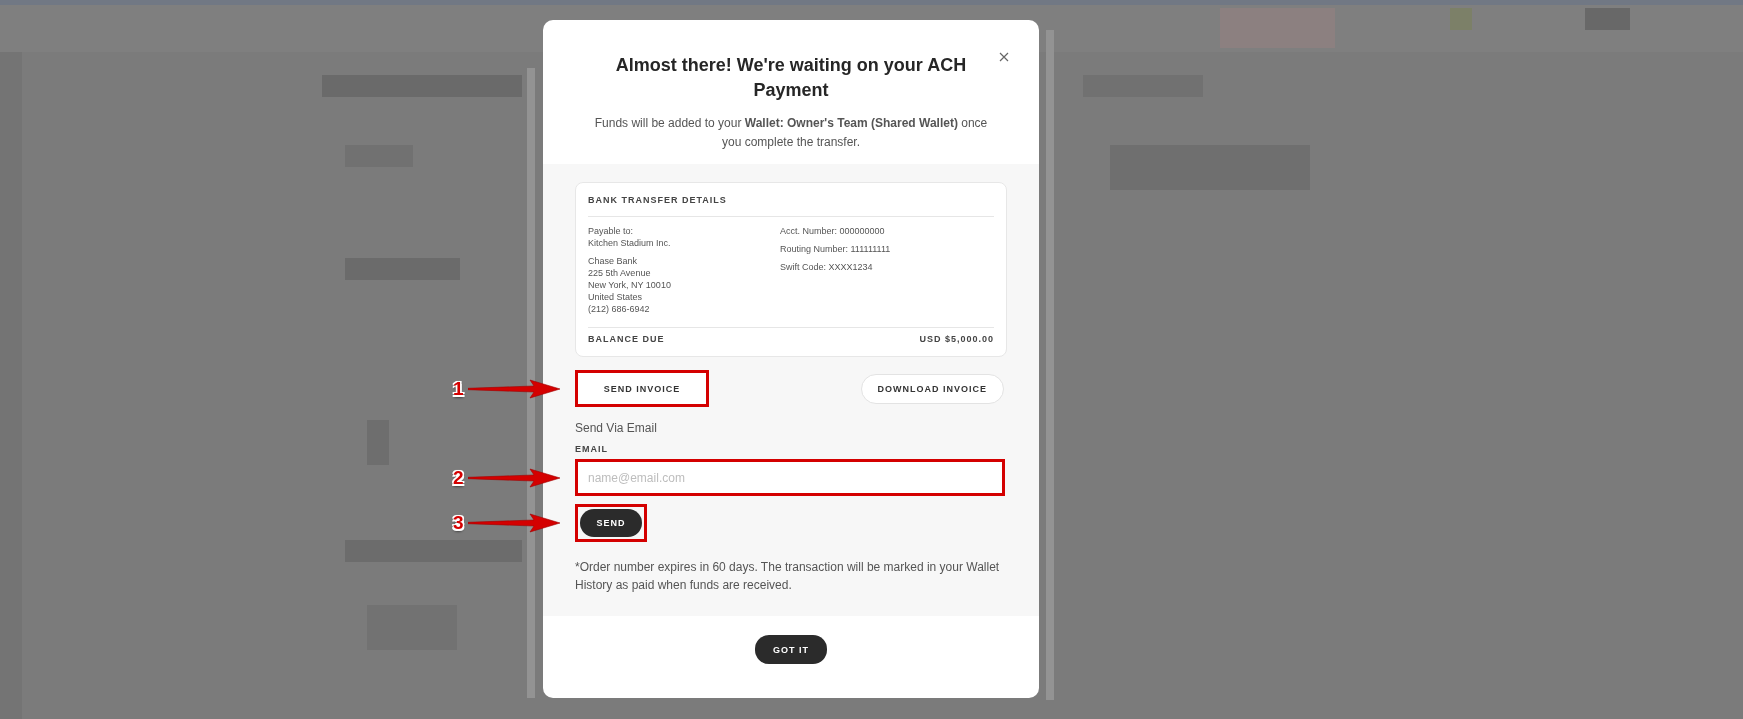 The width and height of the screenshot is (1743, 719). What do you see at coordinates (790, 477) in the screenshot?
I see `email-field: name@email.com` at bounding box center [790, 477].